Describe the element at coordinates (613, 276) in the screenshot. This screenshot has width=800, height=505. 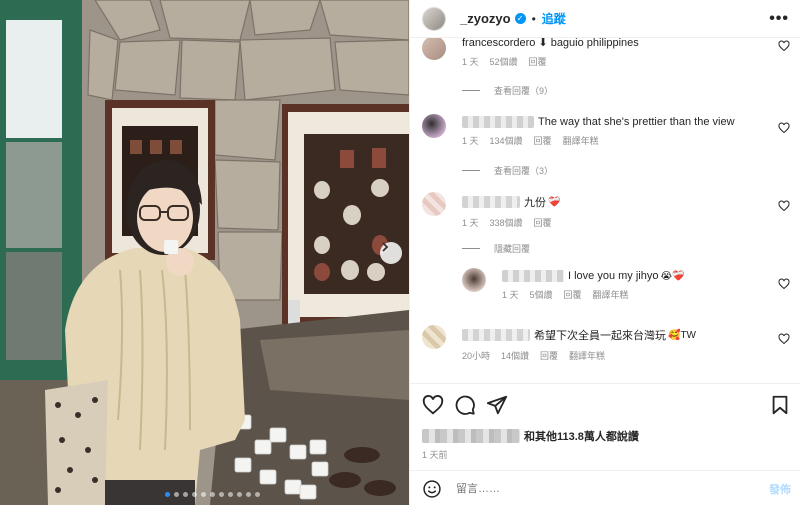
I see `comment-text: I love you my jihyo` at that location.